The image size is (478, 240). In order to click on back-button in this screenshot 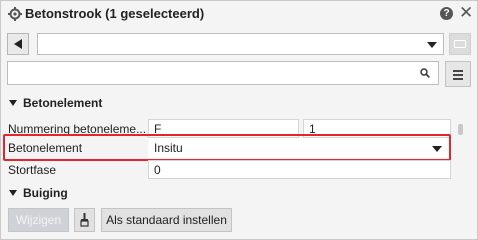, I will do `click(18, 44)`.